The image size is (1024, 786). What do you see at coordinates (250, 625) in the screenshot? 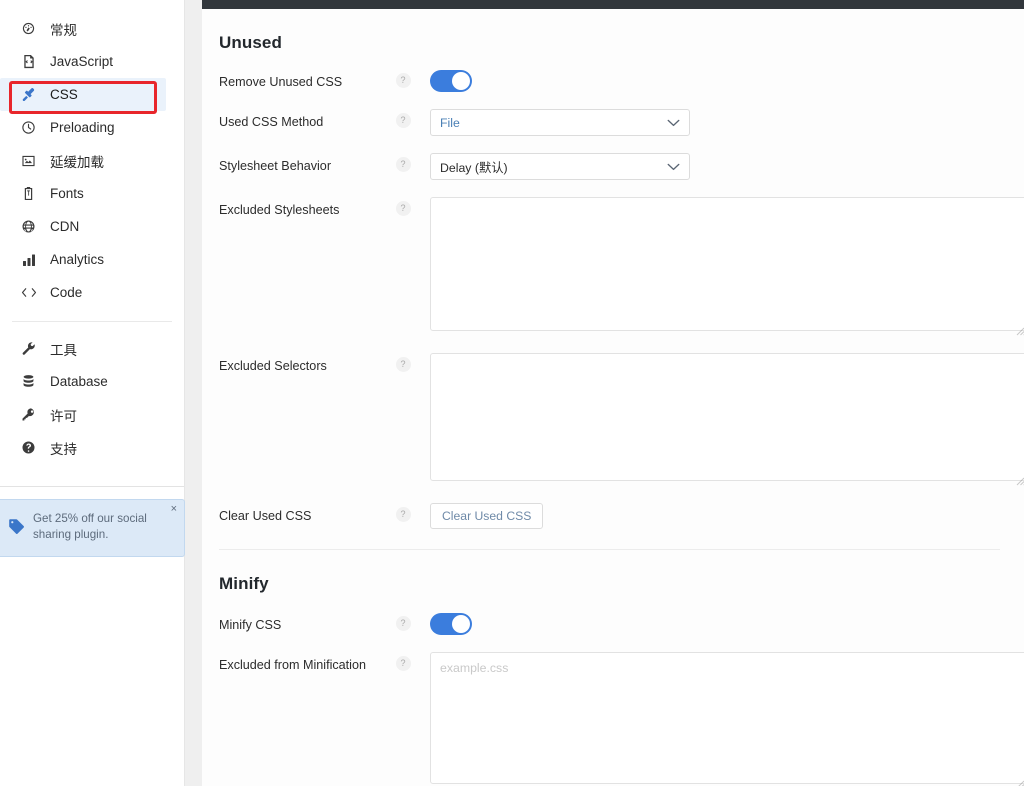
I see `setting-label: Minify CSS` at bounding box center [250, 625].